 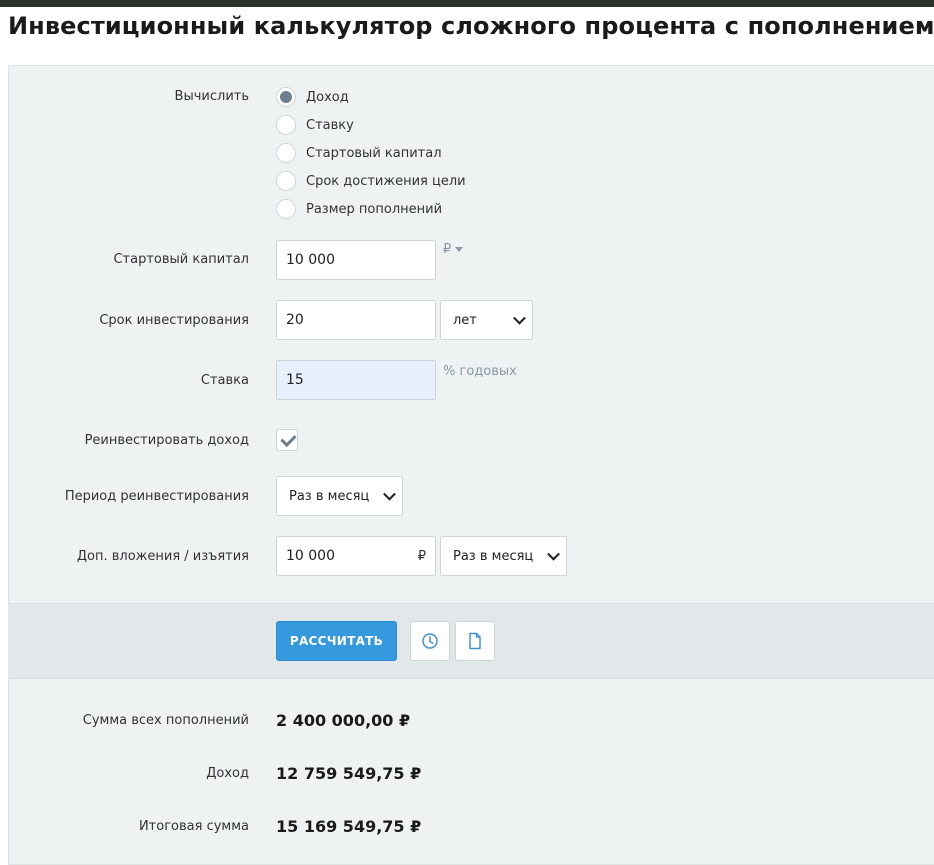 I want to click on term-input: 20, so click(x=356, y=320).